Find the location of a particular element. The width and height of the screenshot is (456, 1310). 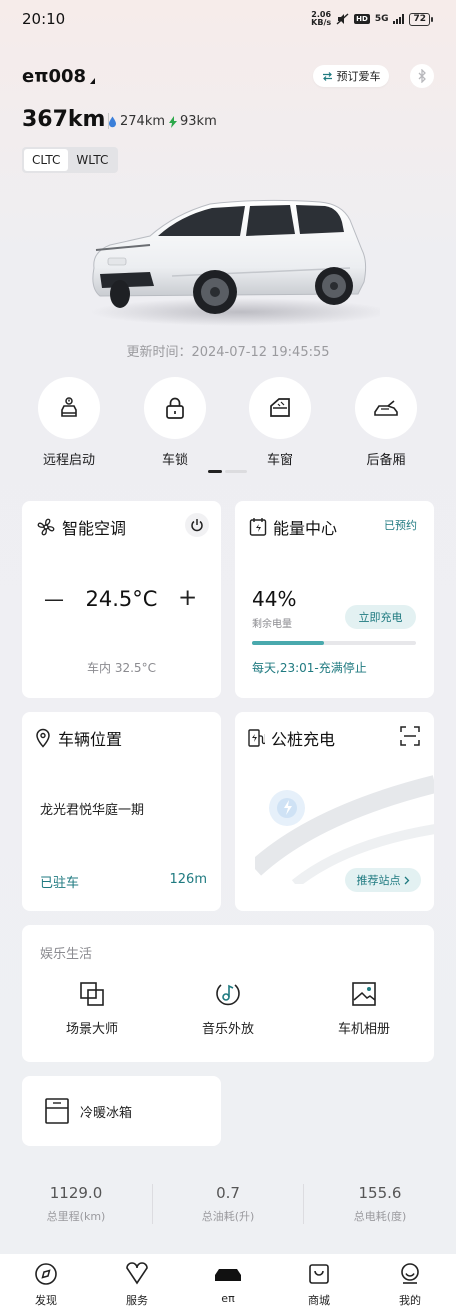

vehicle-address: 龙光君悦华庭一期 is located at coordinates (92, 810).